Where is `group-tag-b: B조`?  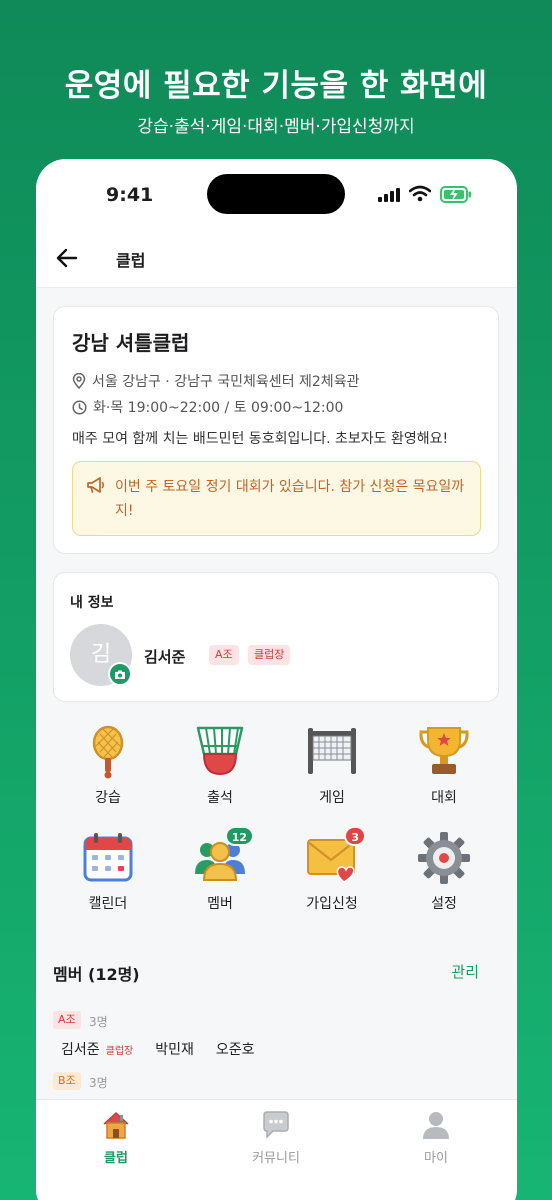
group-tag-b: B조 is located at coordinates (67, 1081).